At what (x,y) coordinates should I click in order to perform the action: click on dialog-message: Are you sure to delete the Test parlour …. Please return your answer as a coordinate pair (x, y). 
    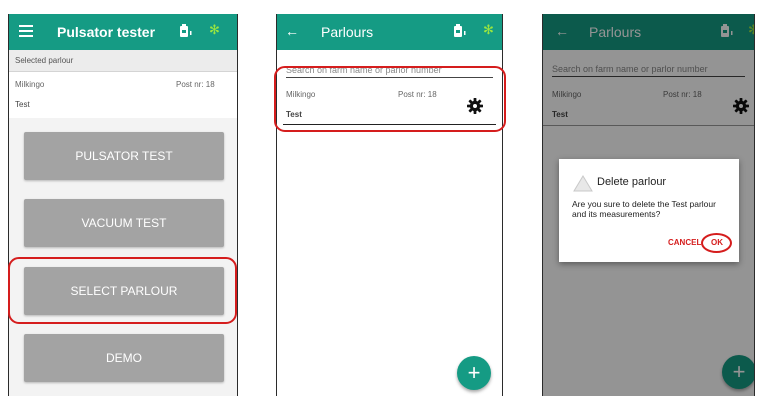
    Looking at the image, I should click on (644, 209).